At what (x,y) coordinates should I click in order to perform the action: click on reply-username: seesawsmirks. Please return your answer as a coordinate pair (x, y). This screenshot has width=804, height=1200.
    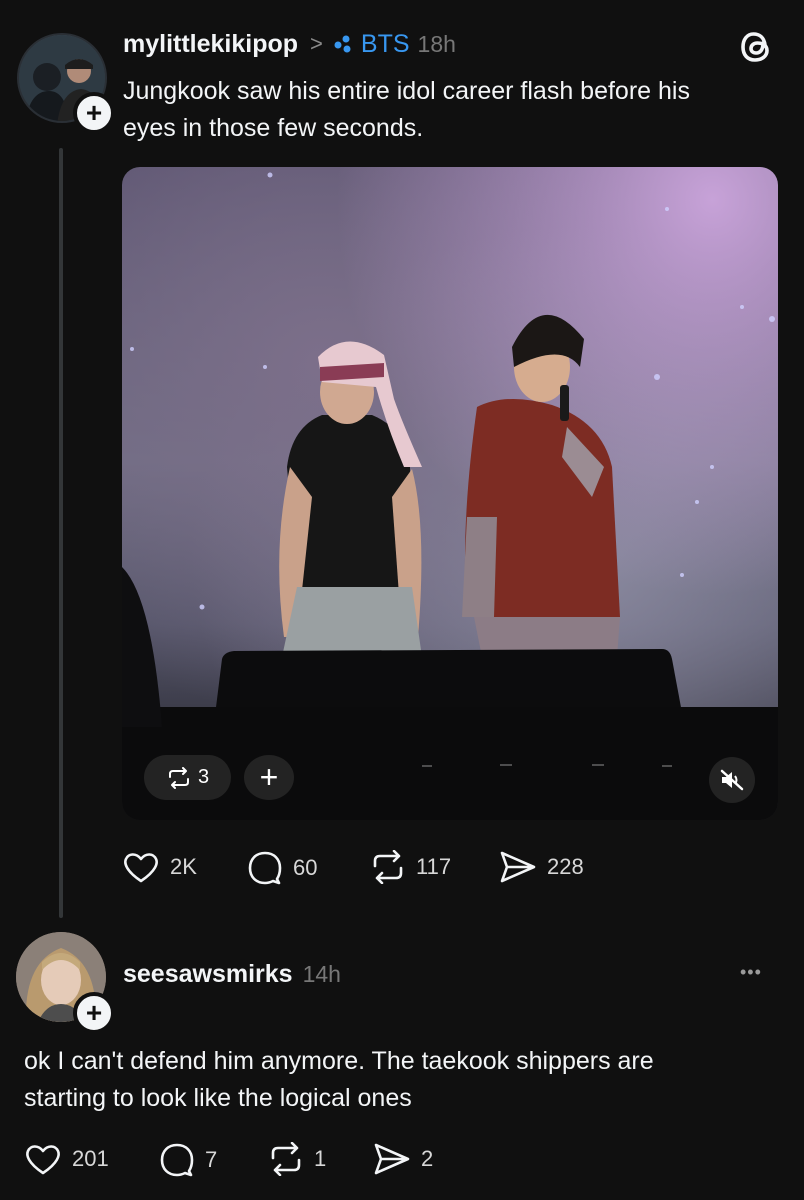
    Looking at the image, I should click on (208, 974).